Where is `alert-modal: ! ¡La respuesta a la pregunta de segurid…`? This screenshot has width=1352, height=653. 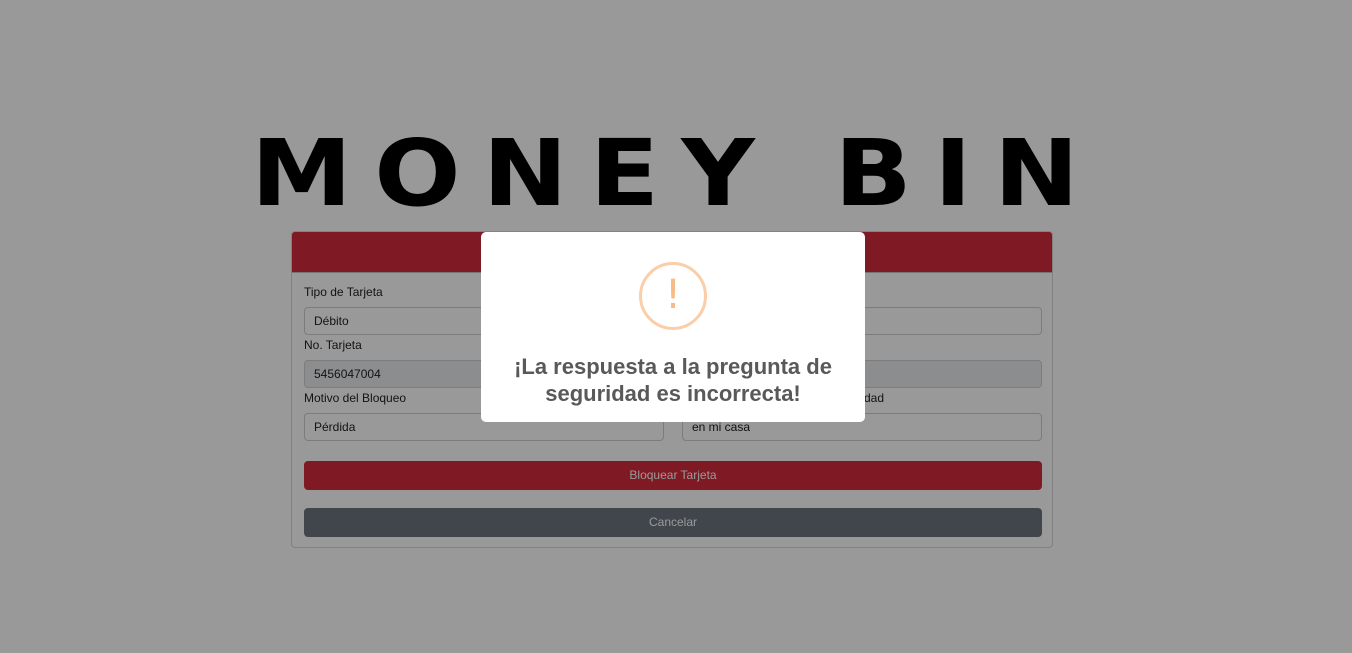
alert-modal: ! ¡La respuesta a la pregunta de segurid… is located at coordinates (673, 327).